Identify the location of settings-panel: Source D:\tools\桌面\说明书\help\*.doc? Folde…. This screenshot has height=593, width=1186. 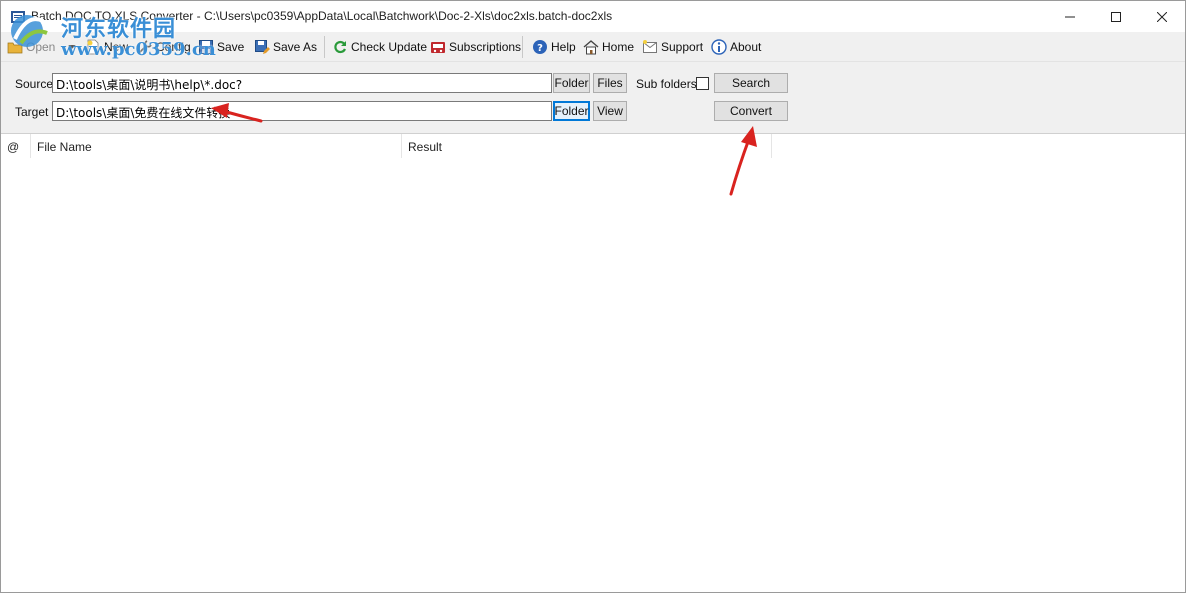
(593, 98).